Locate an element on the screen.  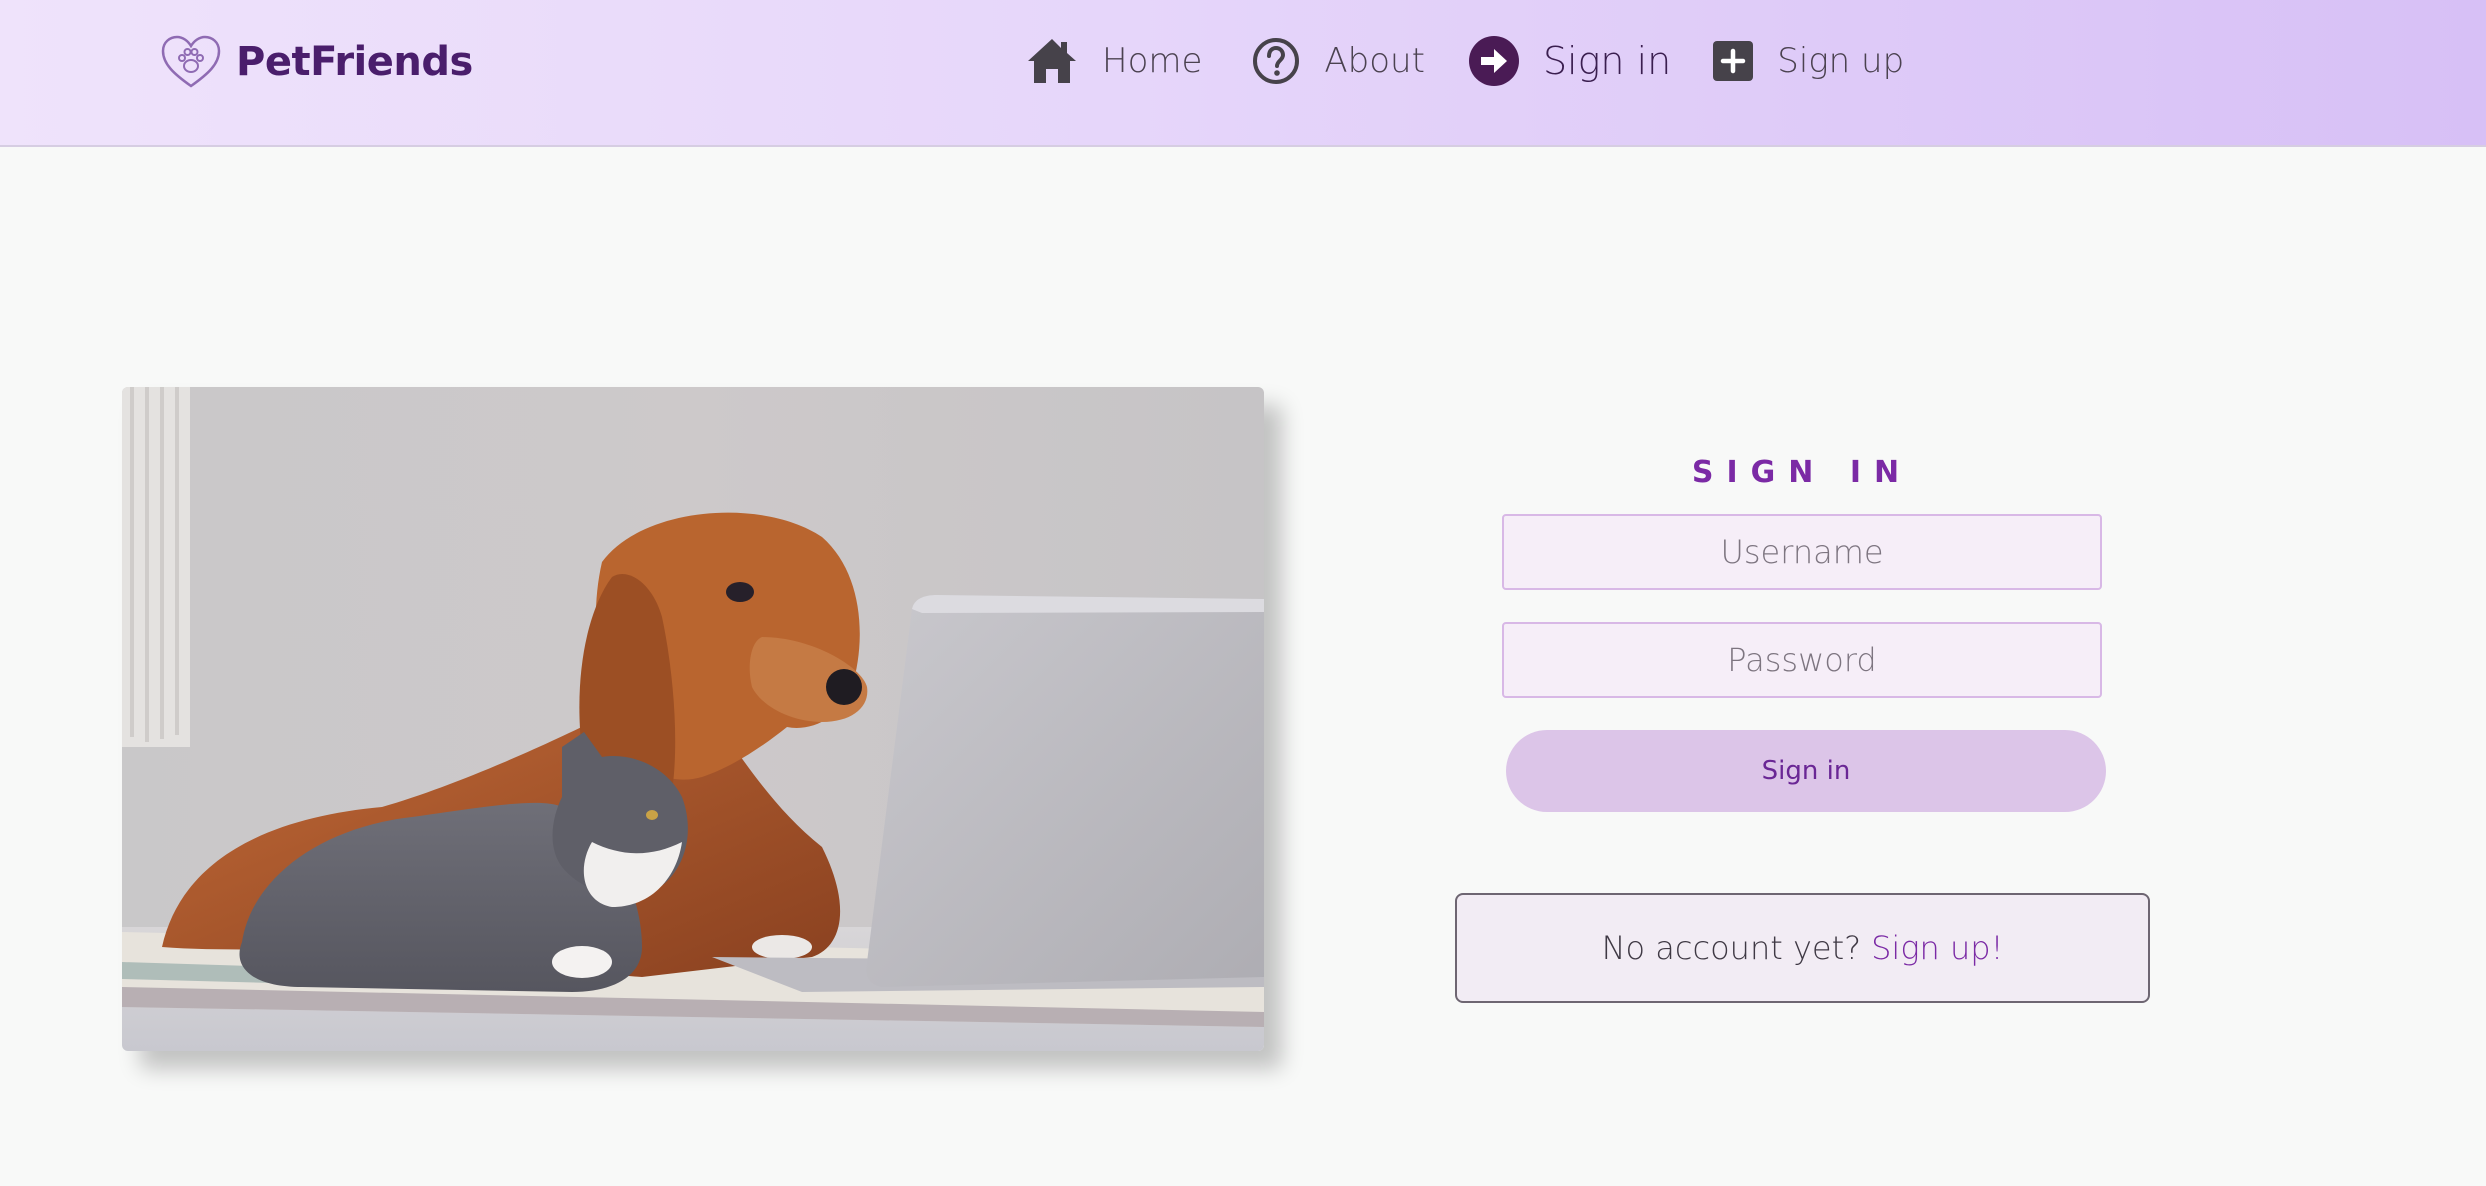
nav-label-about: About is located at coordinates (1374, 61).